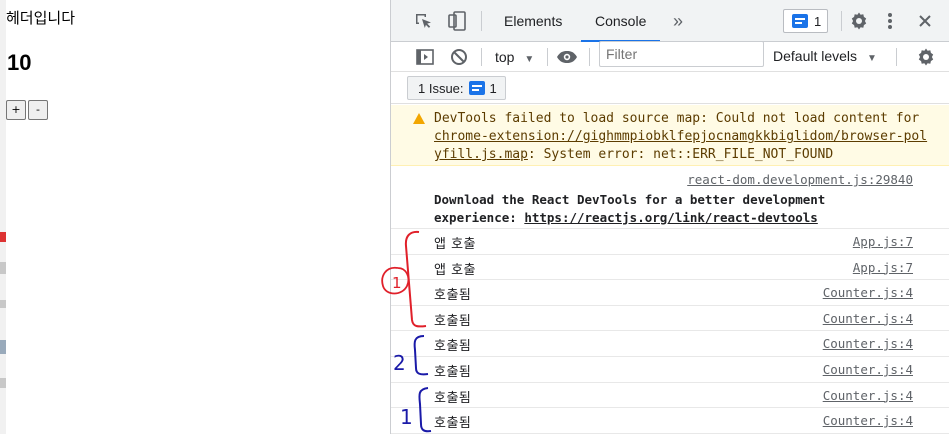 The height and width of the screenshot is (434, 949). What do you see at coordinates (678, 21) in the screenshot?
I see `more-tabs-icon: »` at bounding box center [678, 21].